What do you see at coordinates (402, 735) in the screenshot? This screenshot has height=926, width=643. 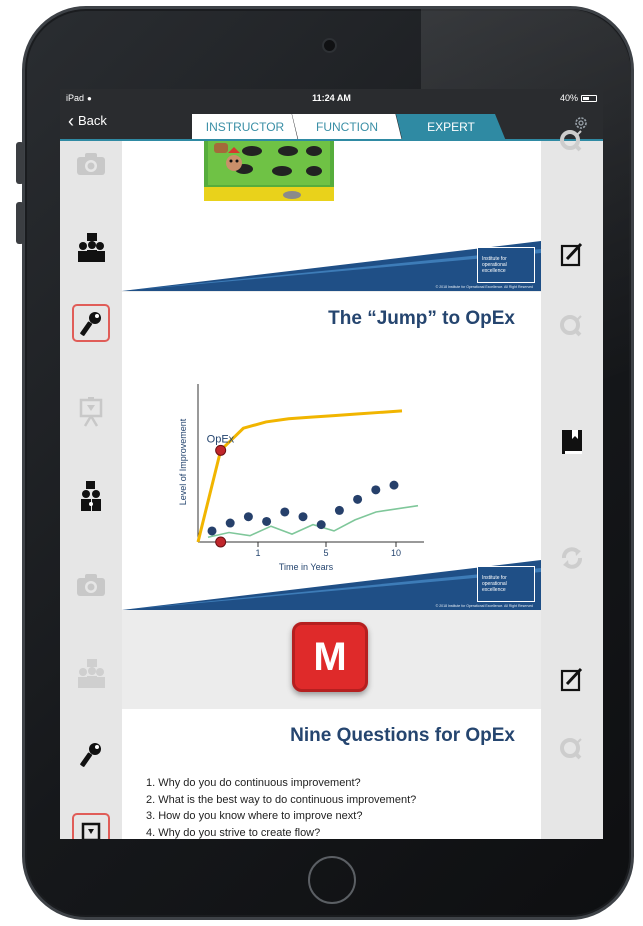 I see `slide-title: Nine Questions for OpEx` at bounding box center [402, 735].